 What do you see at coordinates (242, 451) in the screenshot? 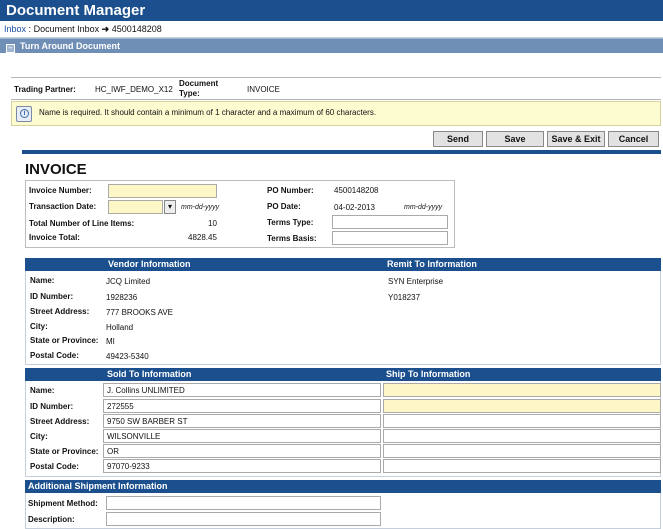
I see `soldto-state-input: OR` at bounding box center [242, 451].